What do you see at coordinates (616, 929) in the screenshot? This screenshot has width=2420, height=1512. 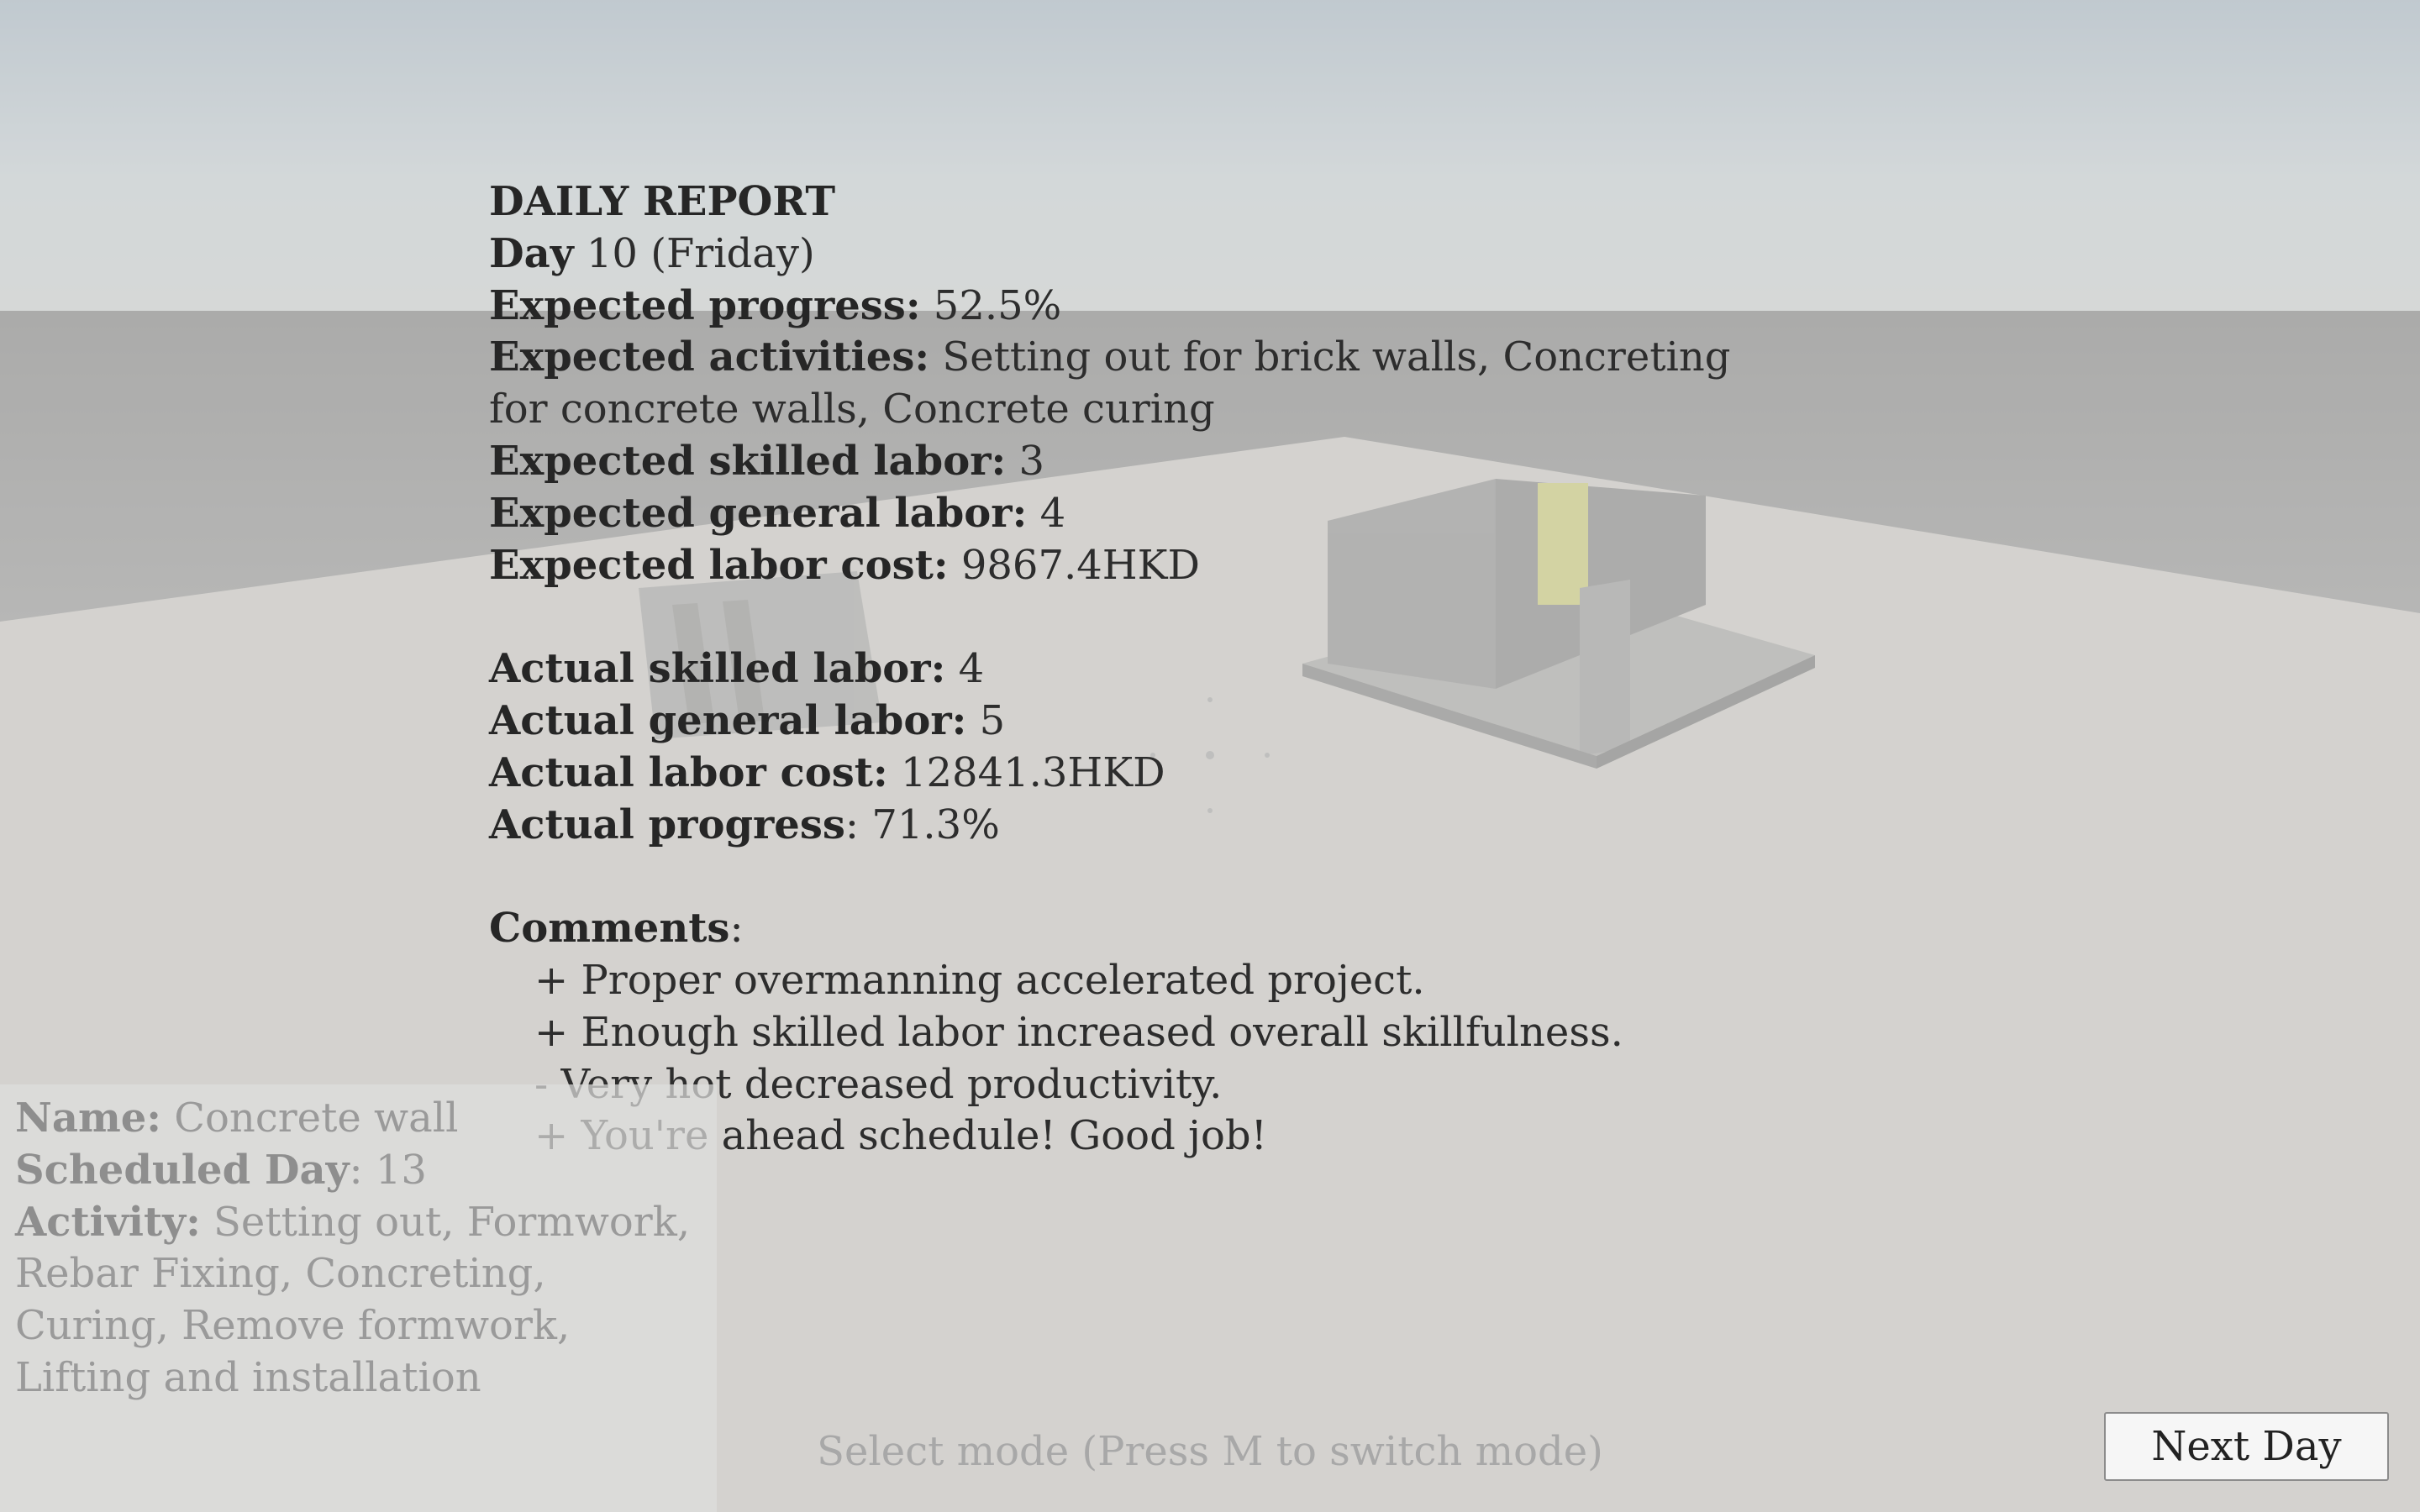 I see `comments-heading: Comments:` at bounding box center [616, 929].